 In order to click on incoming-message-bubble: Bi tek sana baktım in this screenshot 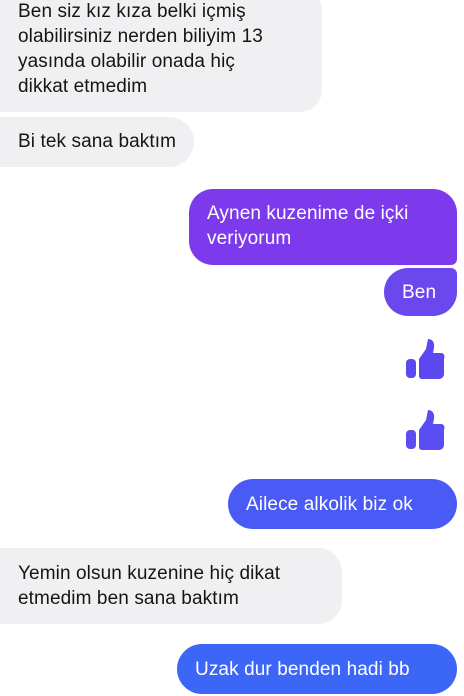, I will do `click(97, 142)`.